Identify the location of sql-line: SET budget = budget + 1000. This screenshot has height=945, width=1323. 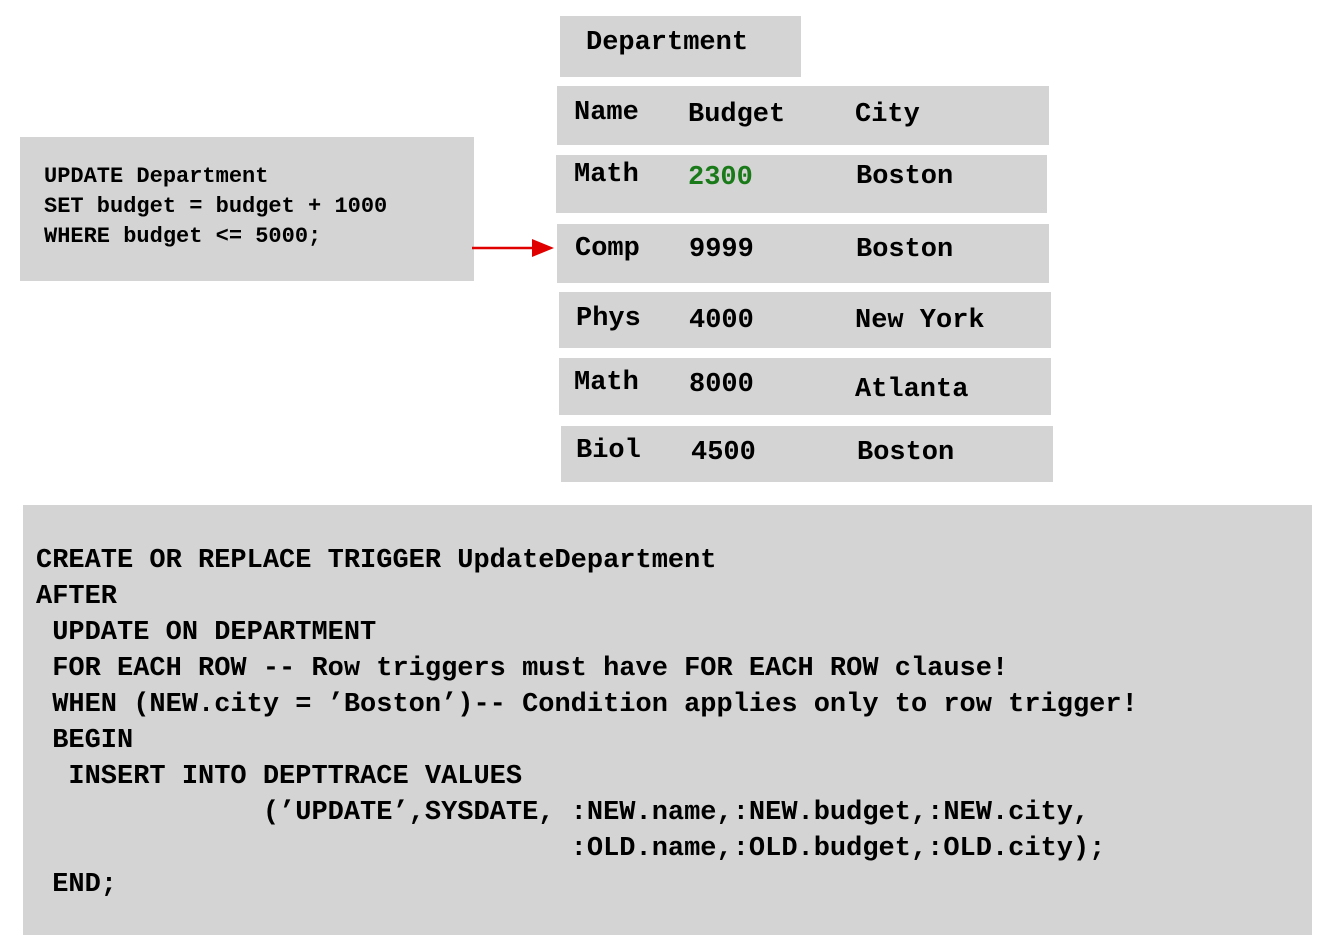
(216, 206).